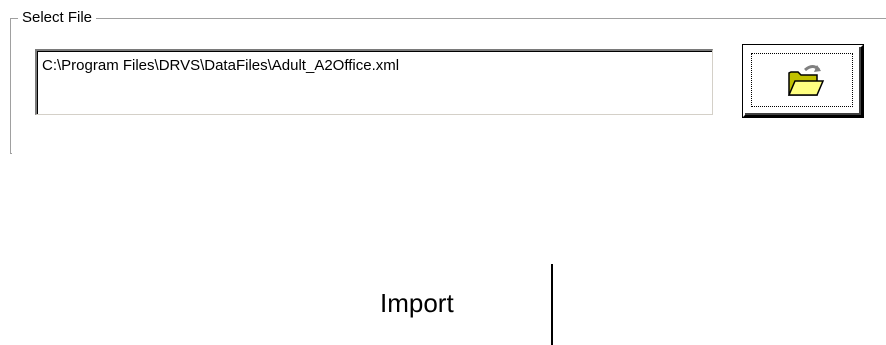 The height and width of the screenshot is (345, 886). What do you see at coordinates (552, 304) in the screenshot?
I see `text-cursor` at bounding box center [552, 304].